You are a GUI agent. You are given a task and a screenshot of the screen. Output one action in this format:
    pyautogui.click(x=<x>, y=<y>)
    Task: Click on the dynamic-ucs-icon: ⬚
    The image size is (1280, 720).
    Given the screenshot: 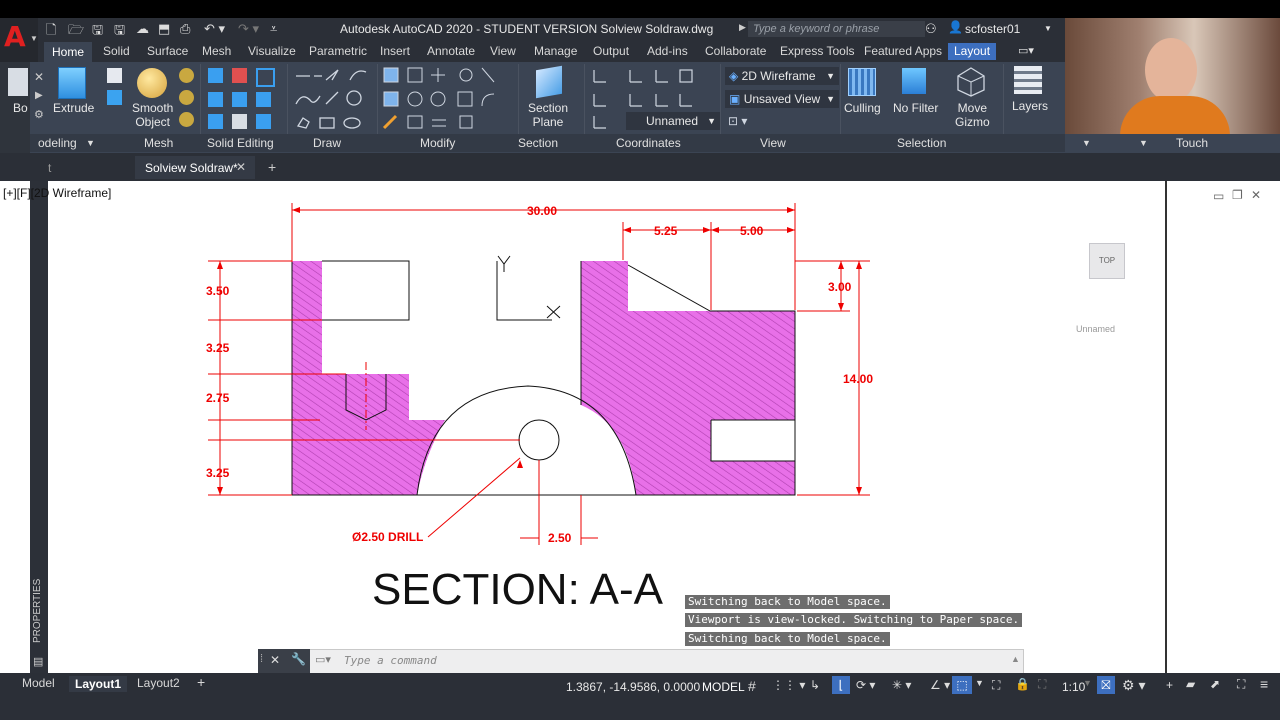 What is the action you would take?
    pyautogui.click(x=962, y=685)
    